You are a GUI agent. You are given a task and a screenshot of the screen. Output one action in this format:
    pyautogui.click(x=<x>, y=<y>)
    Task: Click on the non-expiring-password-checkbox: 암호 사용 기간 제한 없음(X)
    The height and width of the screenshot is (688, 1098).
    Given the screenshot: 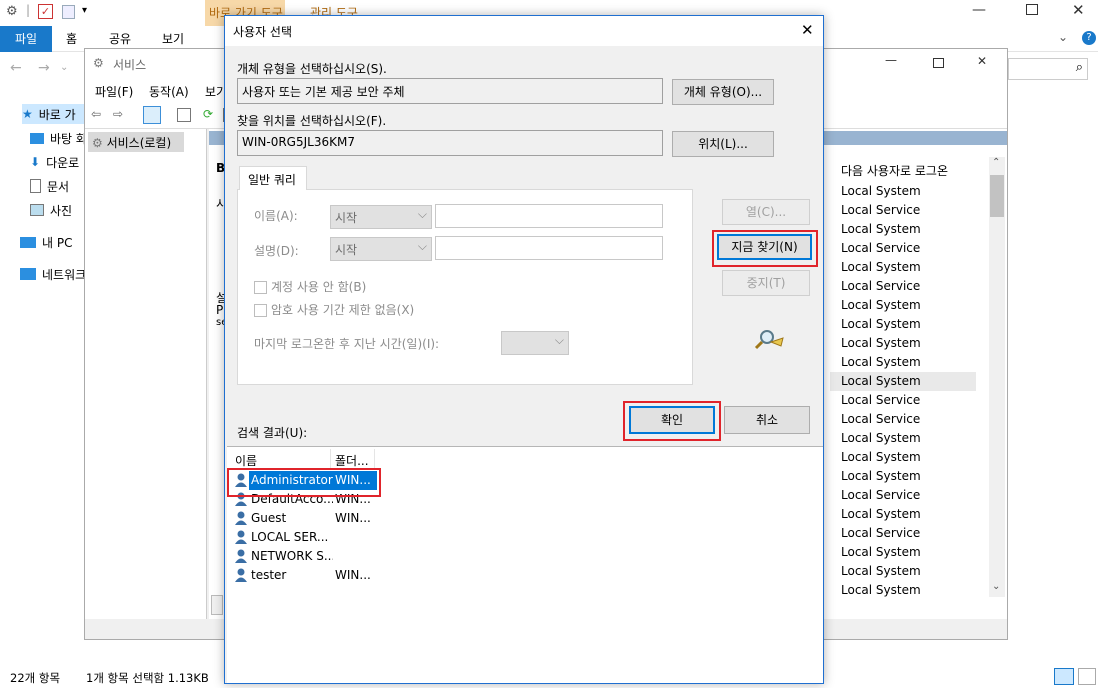 What is the action you would take?
    pyautogui.click(x=334, y=309)
    